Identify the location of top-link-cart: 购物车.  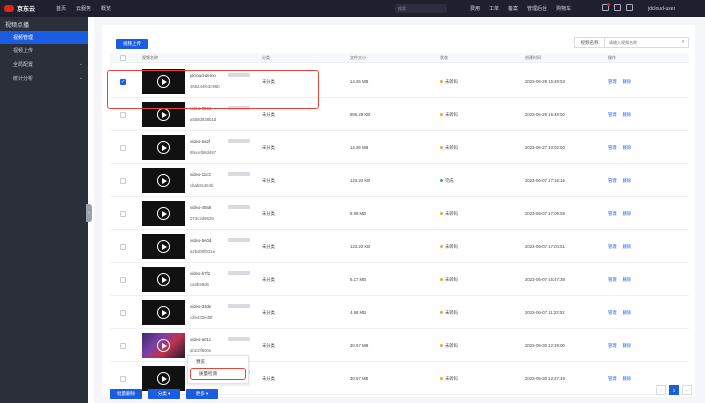
(563, 8).